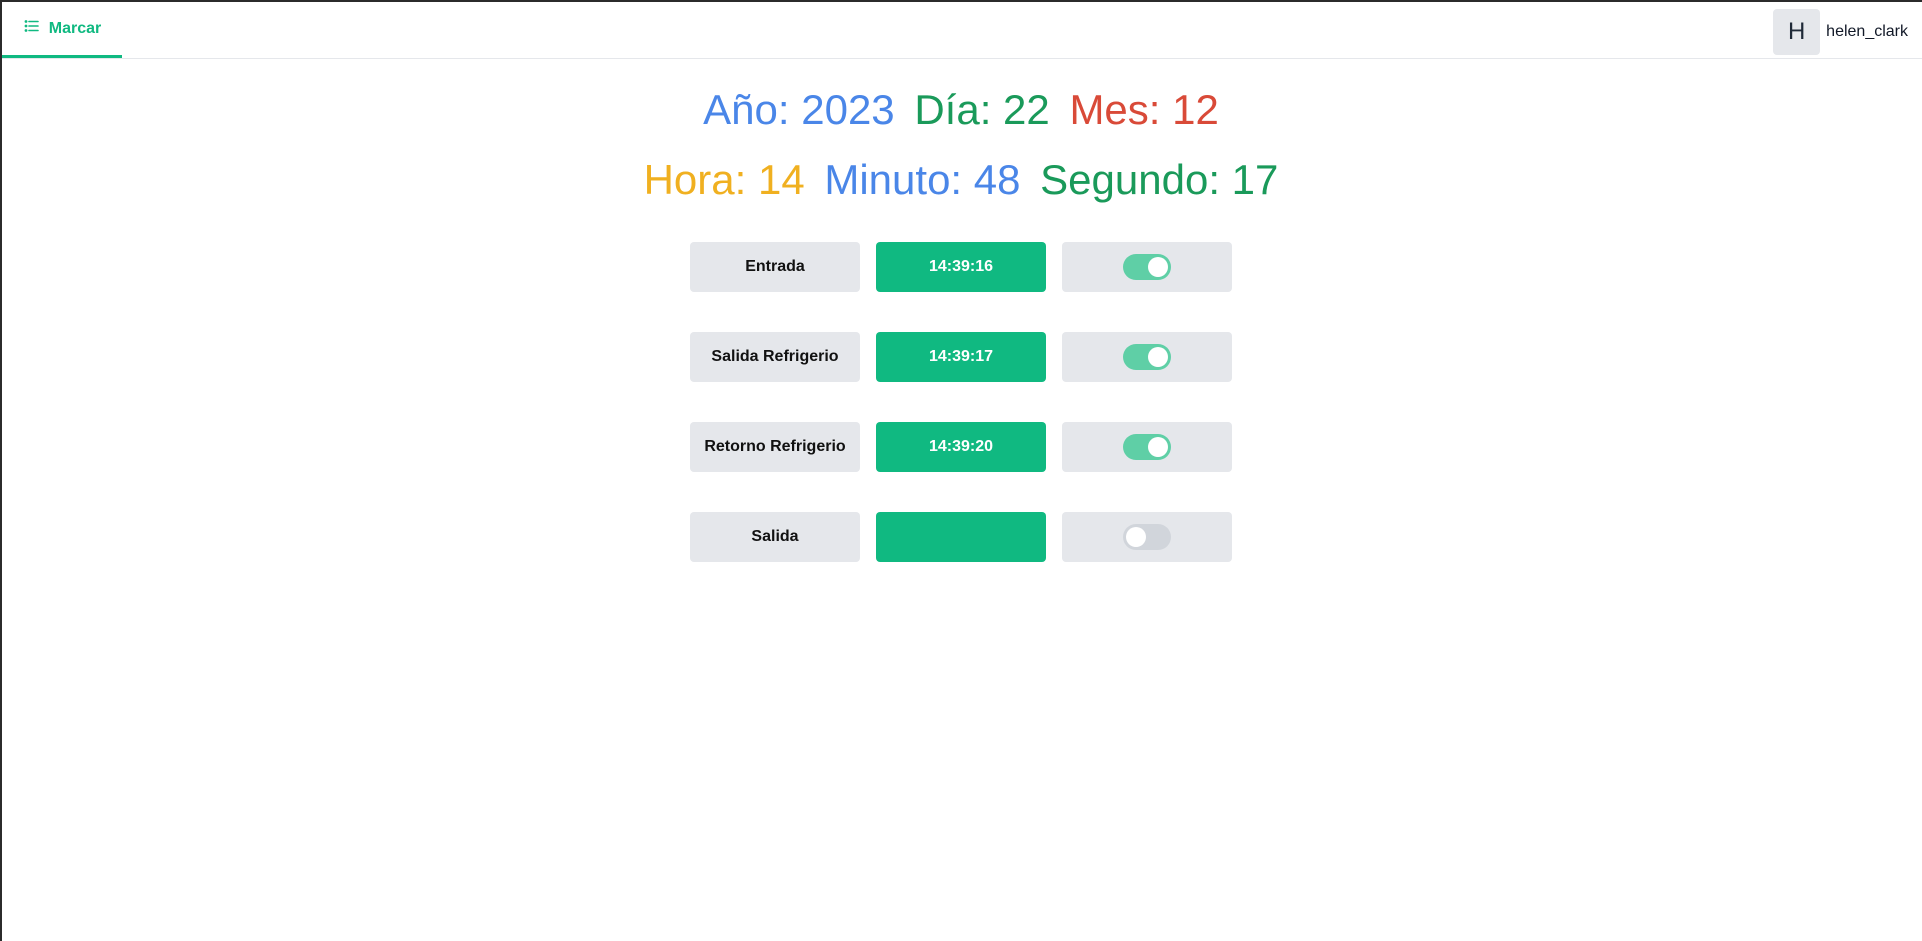  I want to click on year-display: Año: 2023, so click(799, 109).